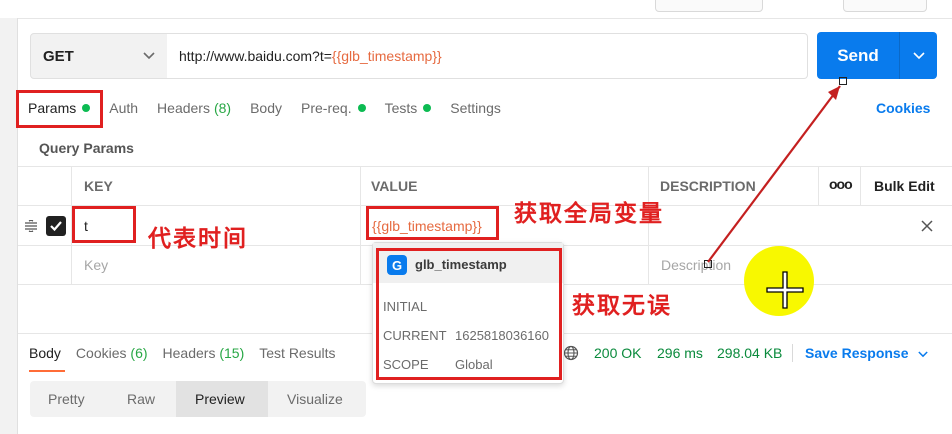  Describe the element at coordinates (139, 353) in the screenshot. I see `tab-count: (6)` at that location.